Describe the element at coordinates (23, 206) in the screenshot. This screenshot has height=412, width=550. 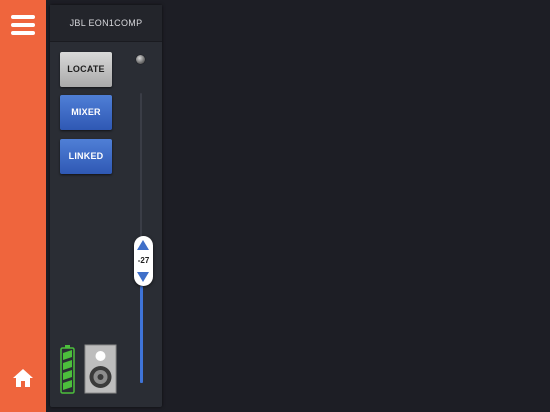
I see `left-sidebar` at that location.